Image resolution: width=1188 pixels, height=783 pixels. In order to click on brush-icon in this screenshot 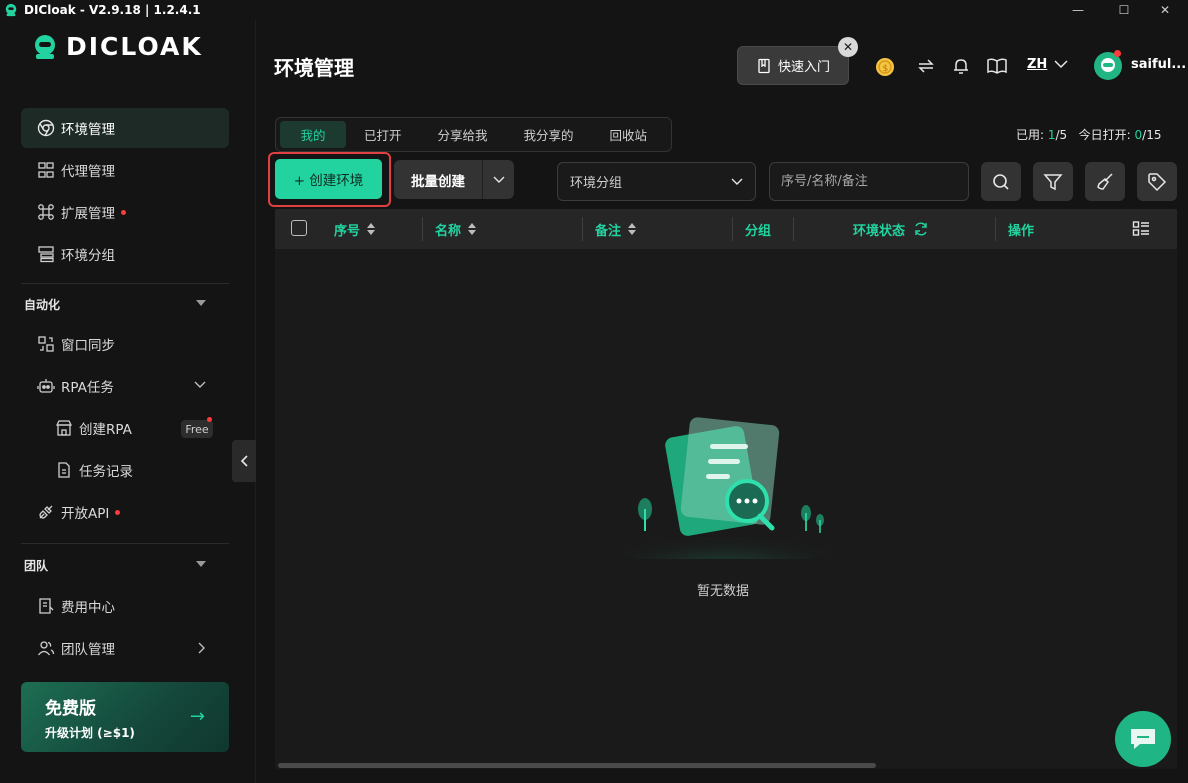, I will do `click(1105, 181)`.